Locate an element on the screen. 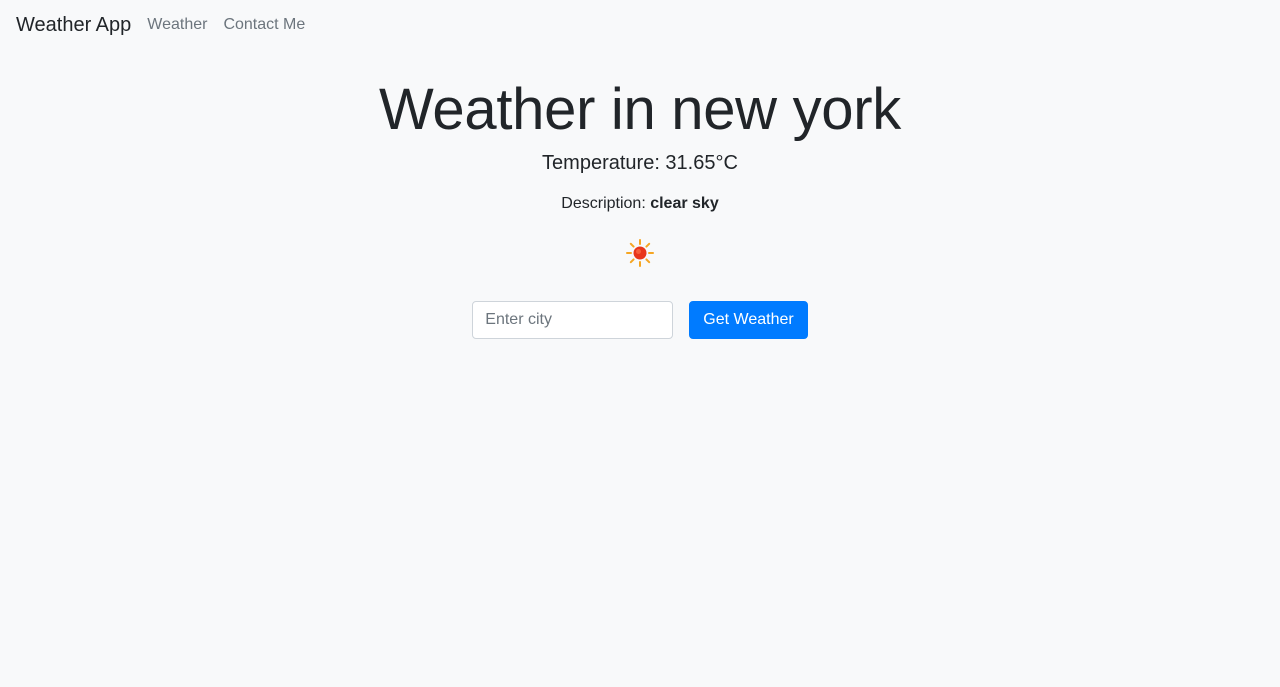  description-text: Description: clear sky is located at coordinates (640, 203).